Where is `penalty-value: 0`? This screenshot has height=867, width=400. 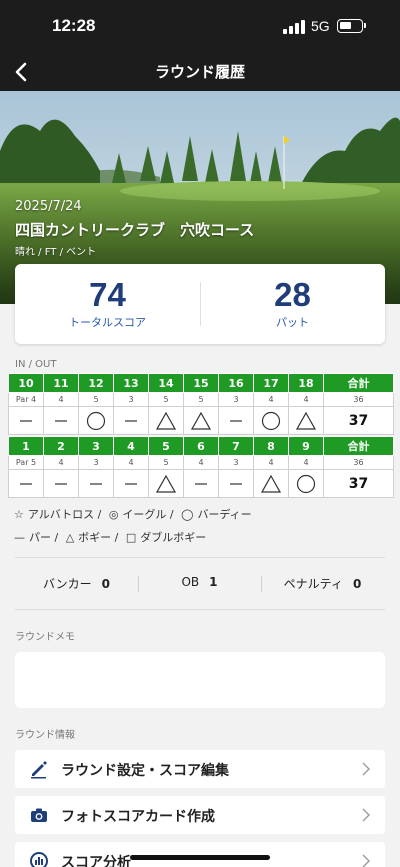
penalty-value: 0 is located at coordinates (357, 584).